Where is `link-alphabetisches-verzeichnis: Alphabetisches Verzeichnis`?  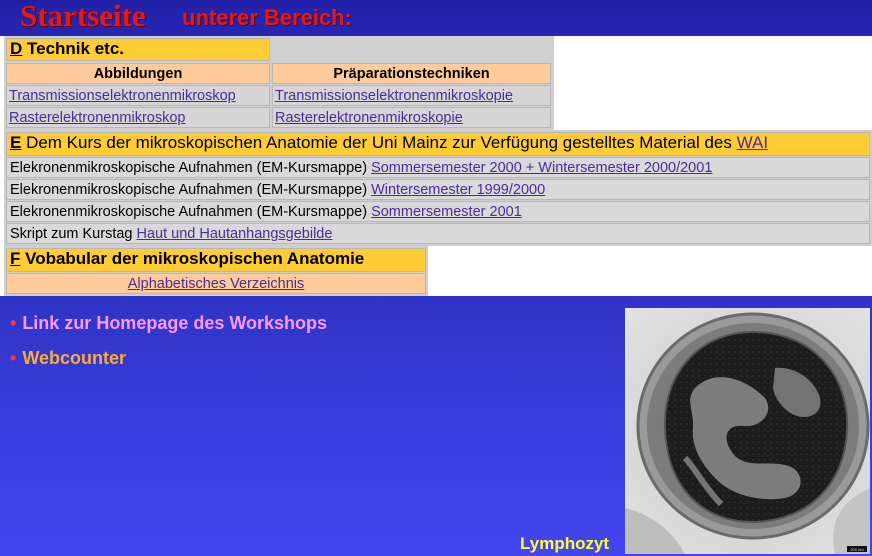
link-alphabetisches-verzeichnis: Alphabetisches Verzeichnis is located at coordinates (216, 284).